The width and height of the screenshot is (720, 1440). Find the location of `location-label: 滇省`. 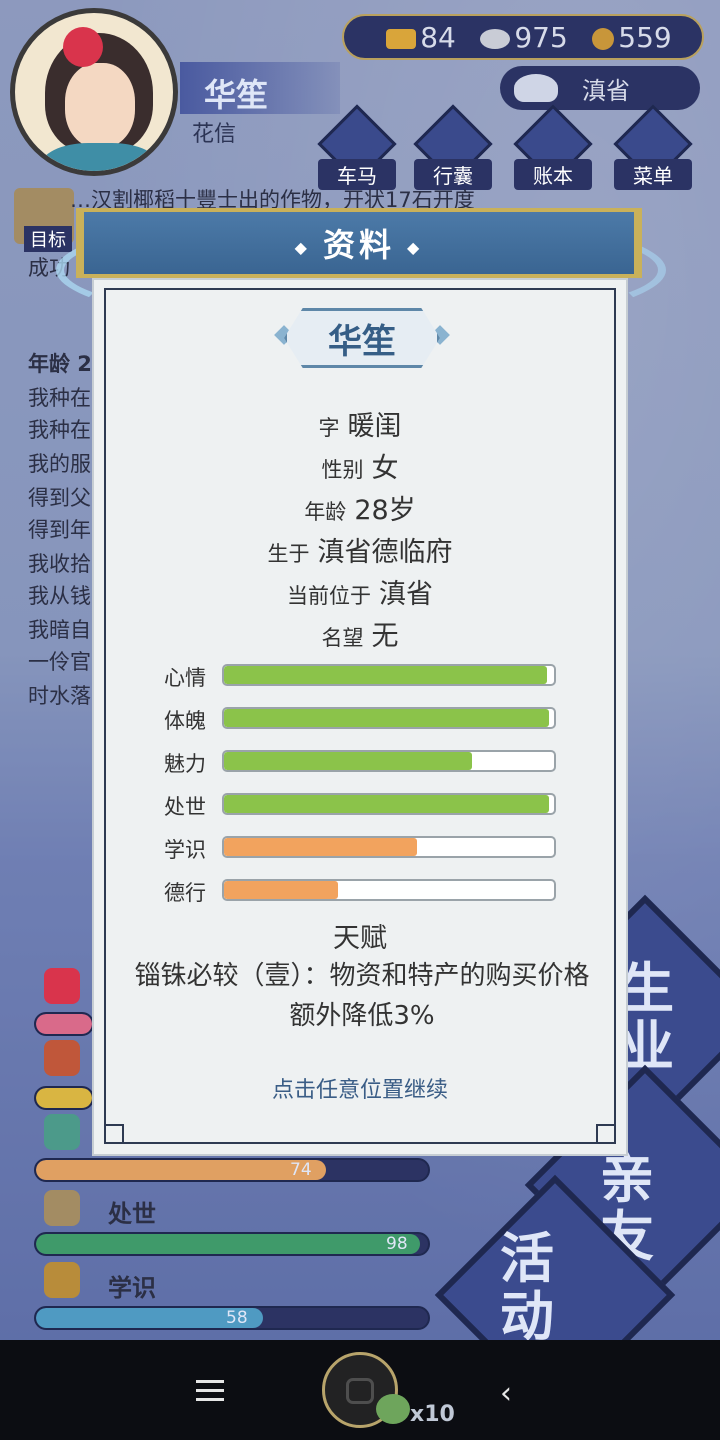

location-label: 滇省 is located at coordinates (606, 90).